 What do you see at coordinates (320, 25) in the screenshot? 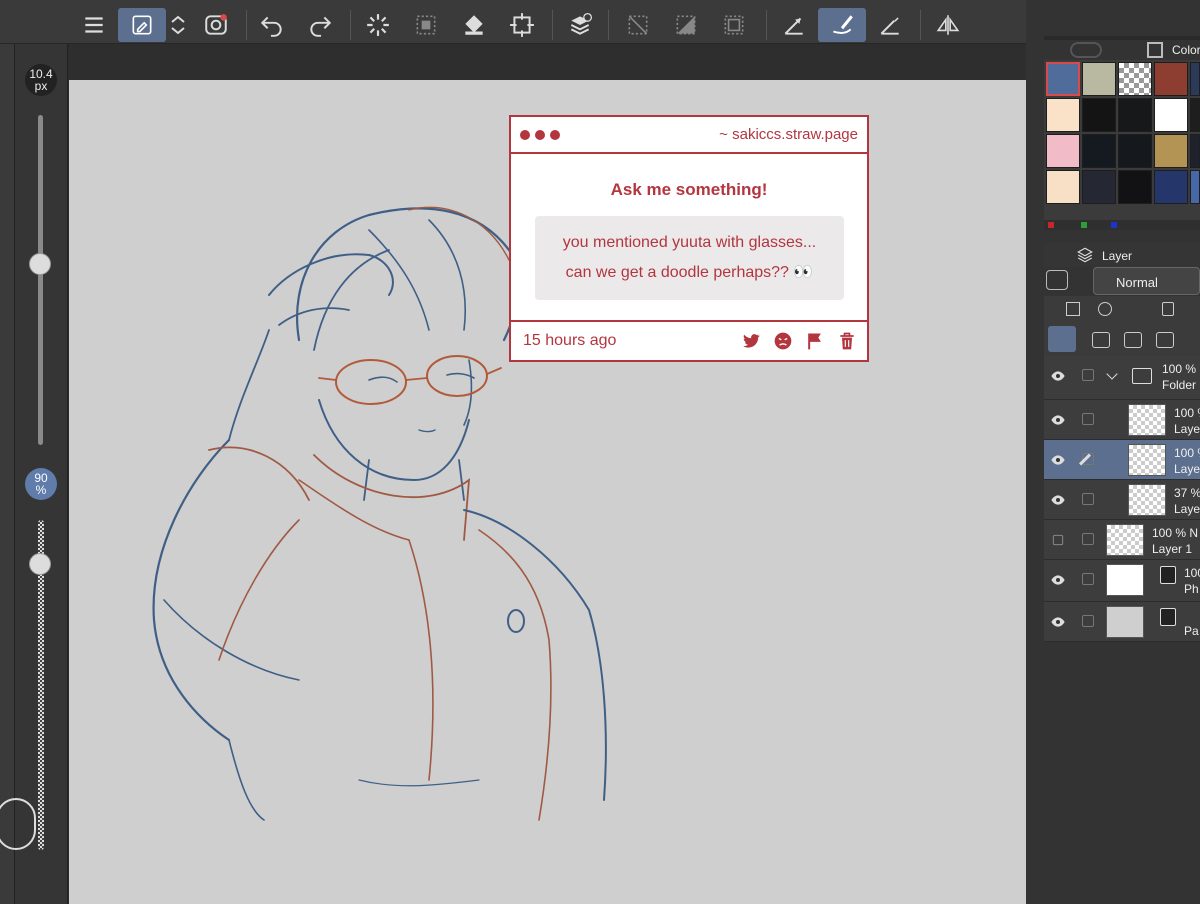
I see `redo-icon` at bounding box center [320, 25].